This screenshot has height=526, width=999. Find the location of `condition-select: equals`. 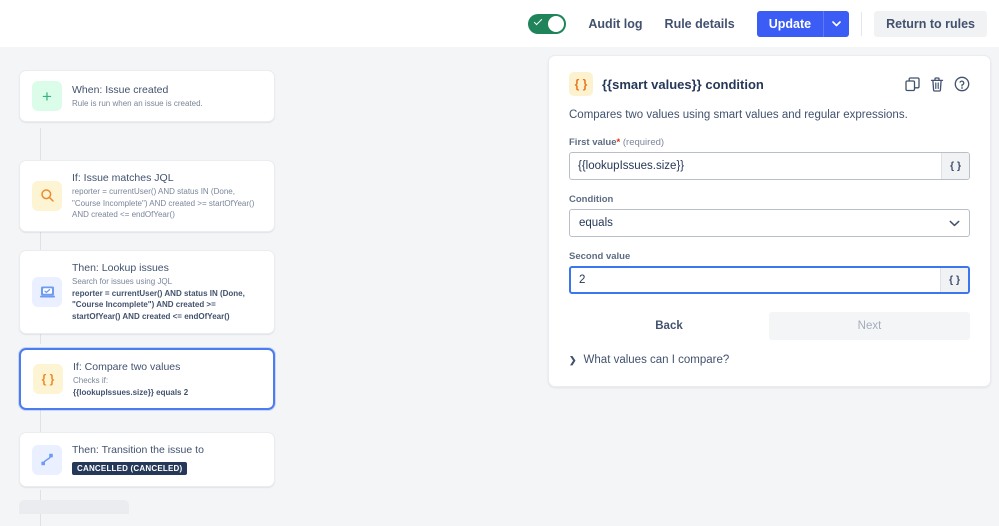

condition-select: equals is located at coordinates (769, 223).